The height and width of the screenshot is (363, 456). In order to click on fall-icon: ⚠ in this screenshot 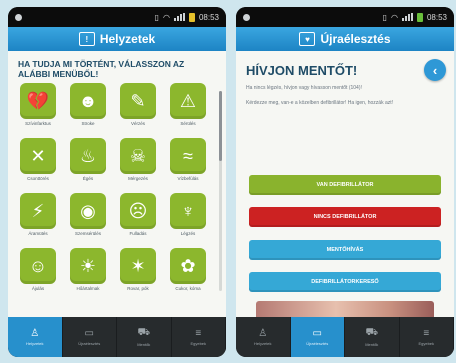, I will do `click(188, 101)`.